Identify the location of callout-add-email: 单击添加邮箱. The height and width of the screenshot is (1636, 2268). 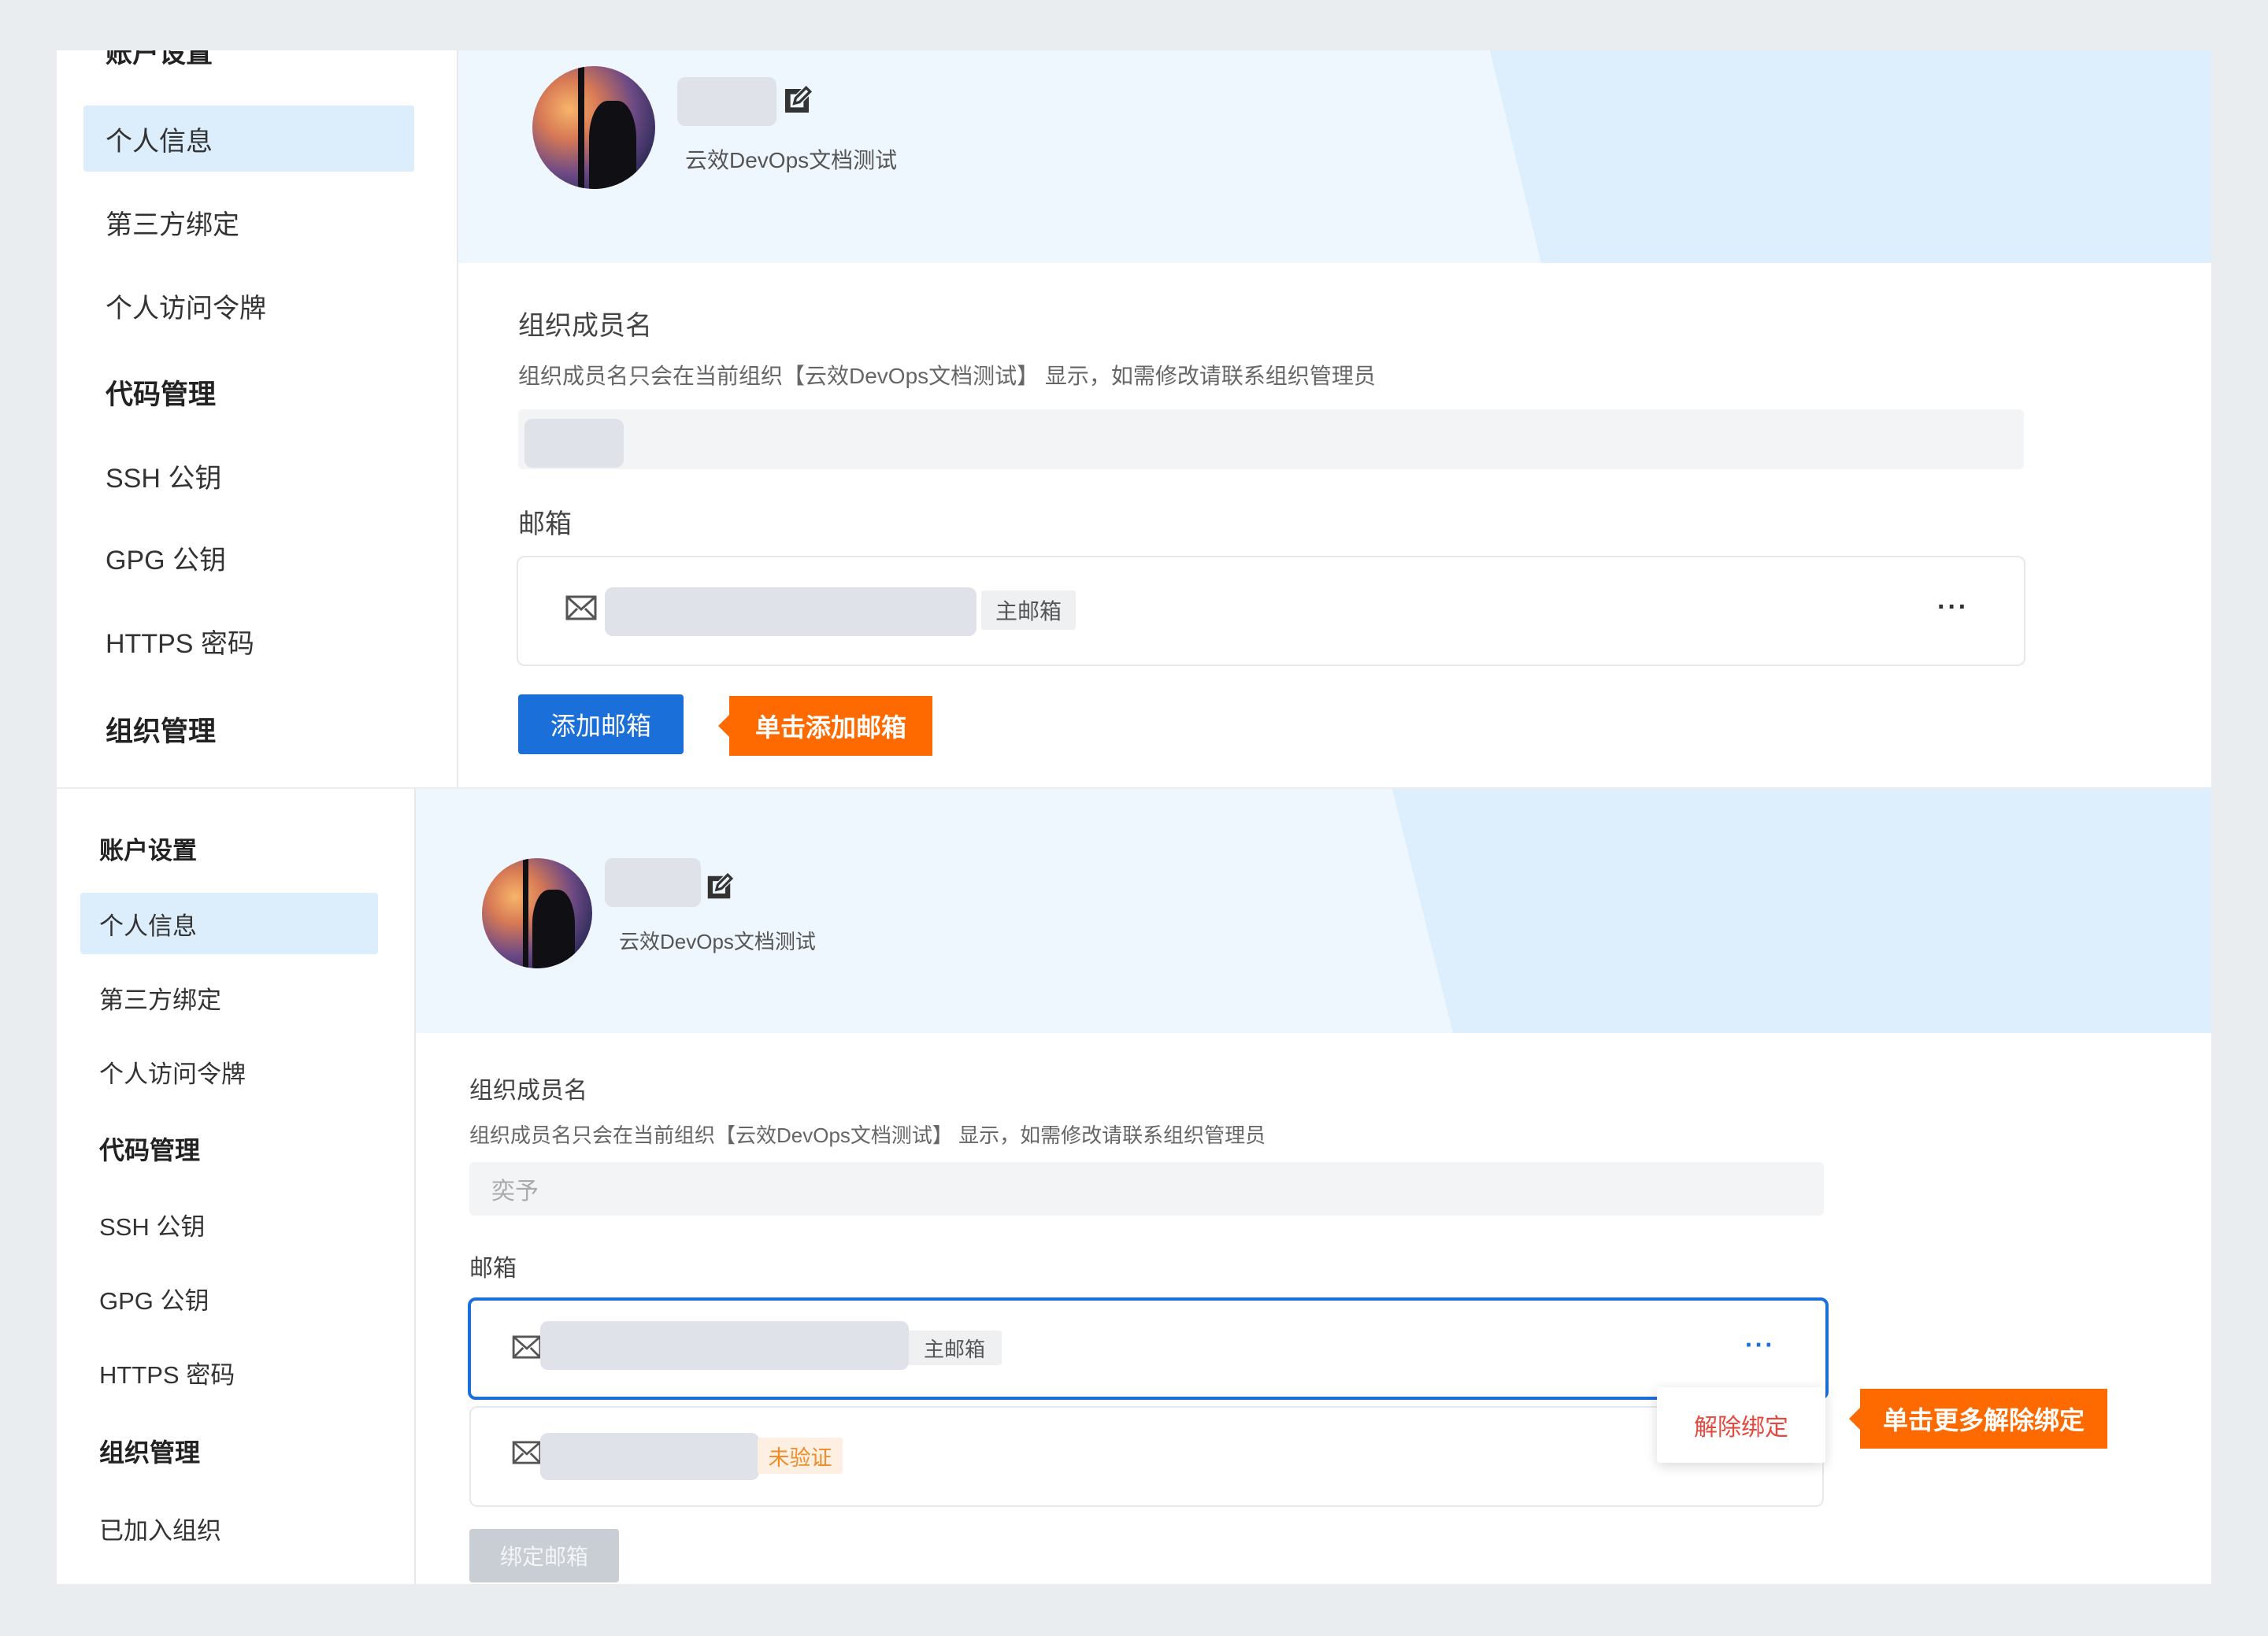
(830, 726).